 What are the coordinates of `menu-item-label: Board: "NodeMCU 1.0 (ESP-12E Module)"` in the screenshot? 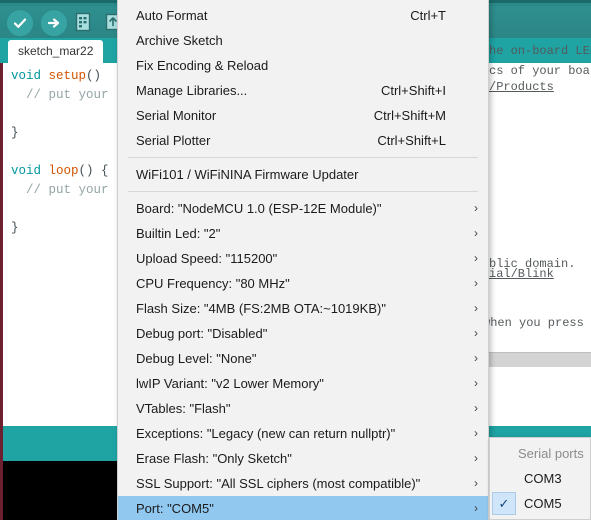 It's located at (259, 208).